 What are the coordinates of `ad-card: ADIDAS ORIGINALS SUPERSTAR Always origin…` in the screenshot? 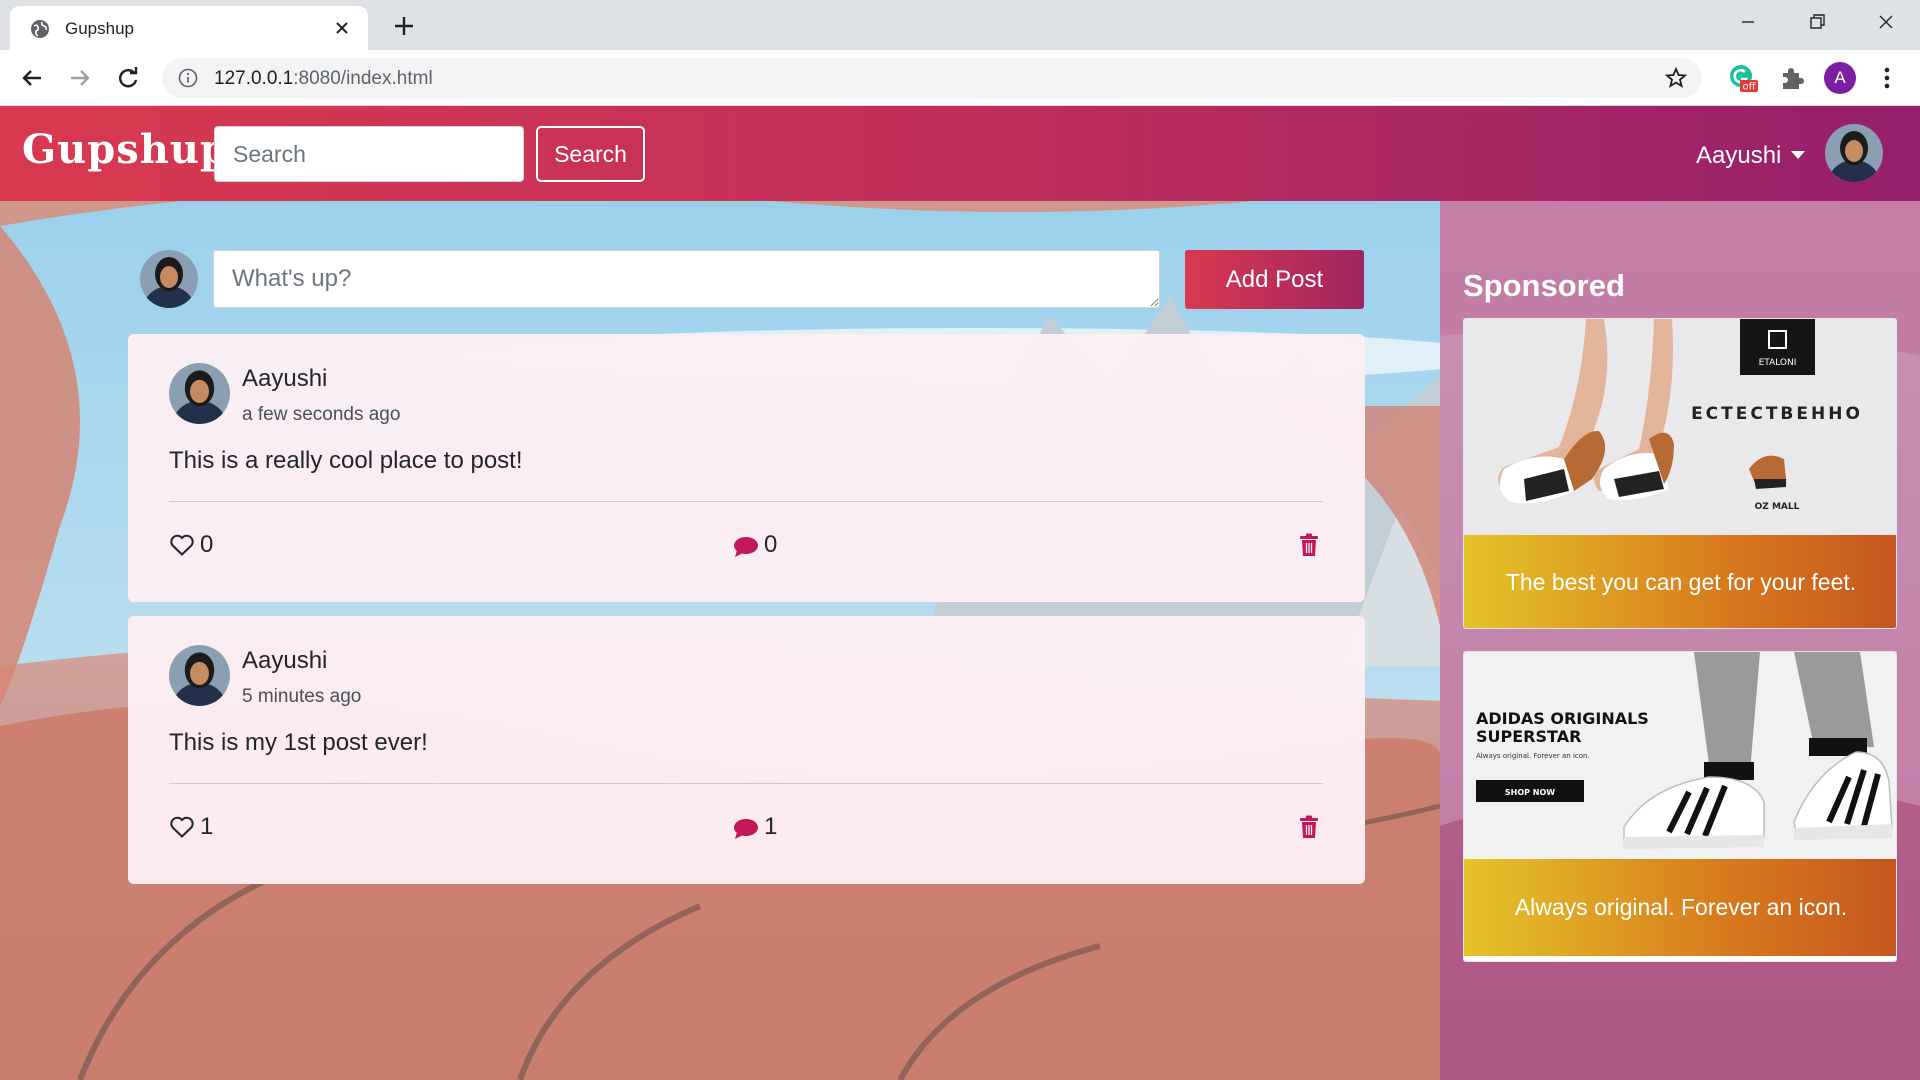 It's located at (1680, 806).